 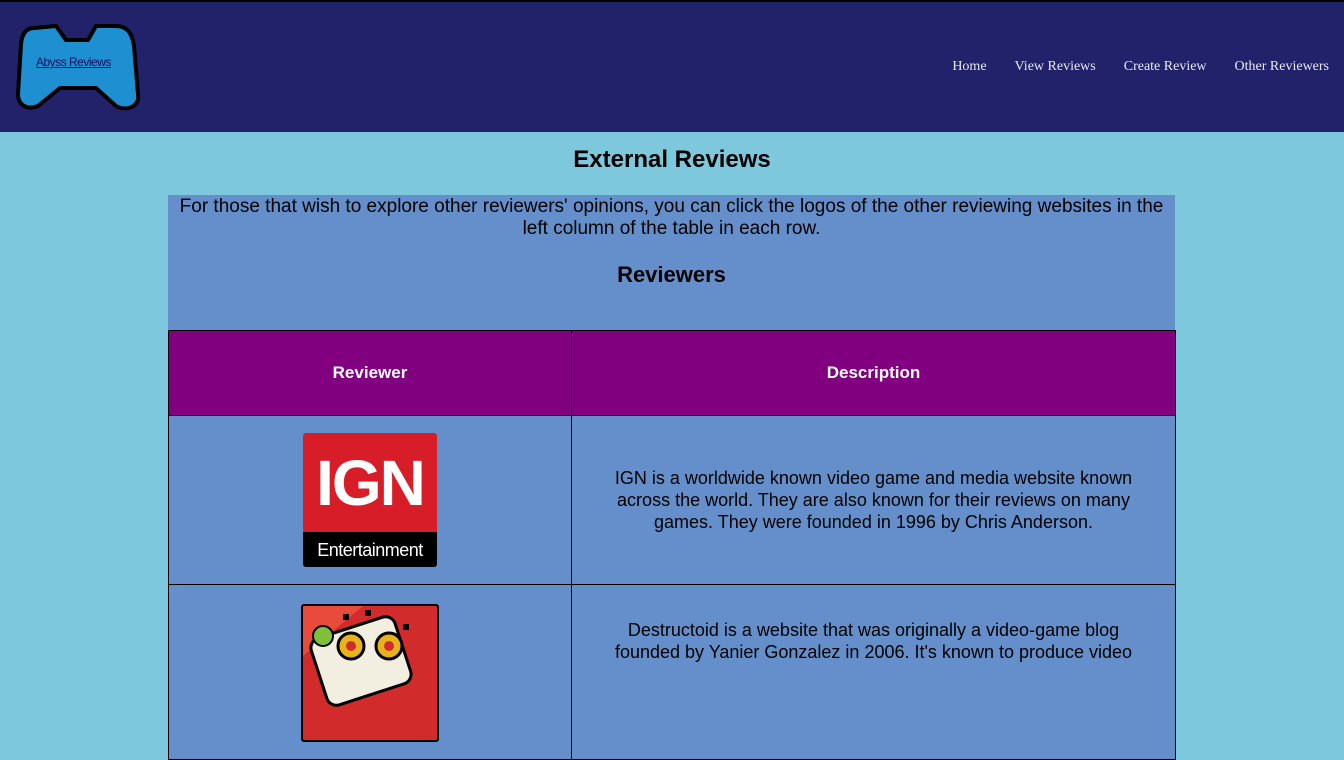 I want to click on table-header-row: Reviewer Description, so click(x=672, y=373).